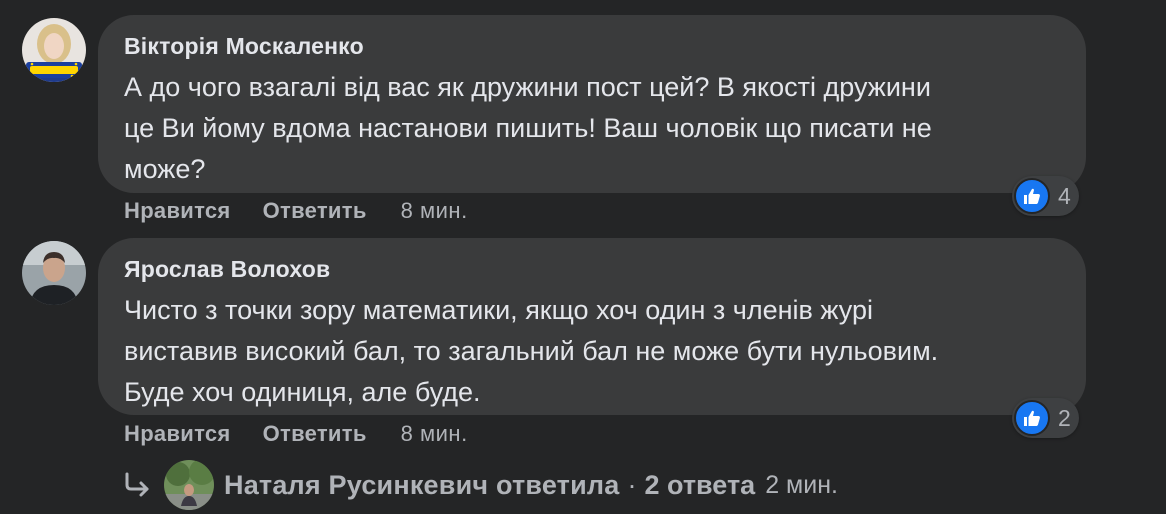 The width and height of the screenshot is (1166, 514). What do you see at coordinates (1064, 417) in the screenshot?
I see `reaction-count: 2` at bounding box center [1064, 417].